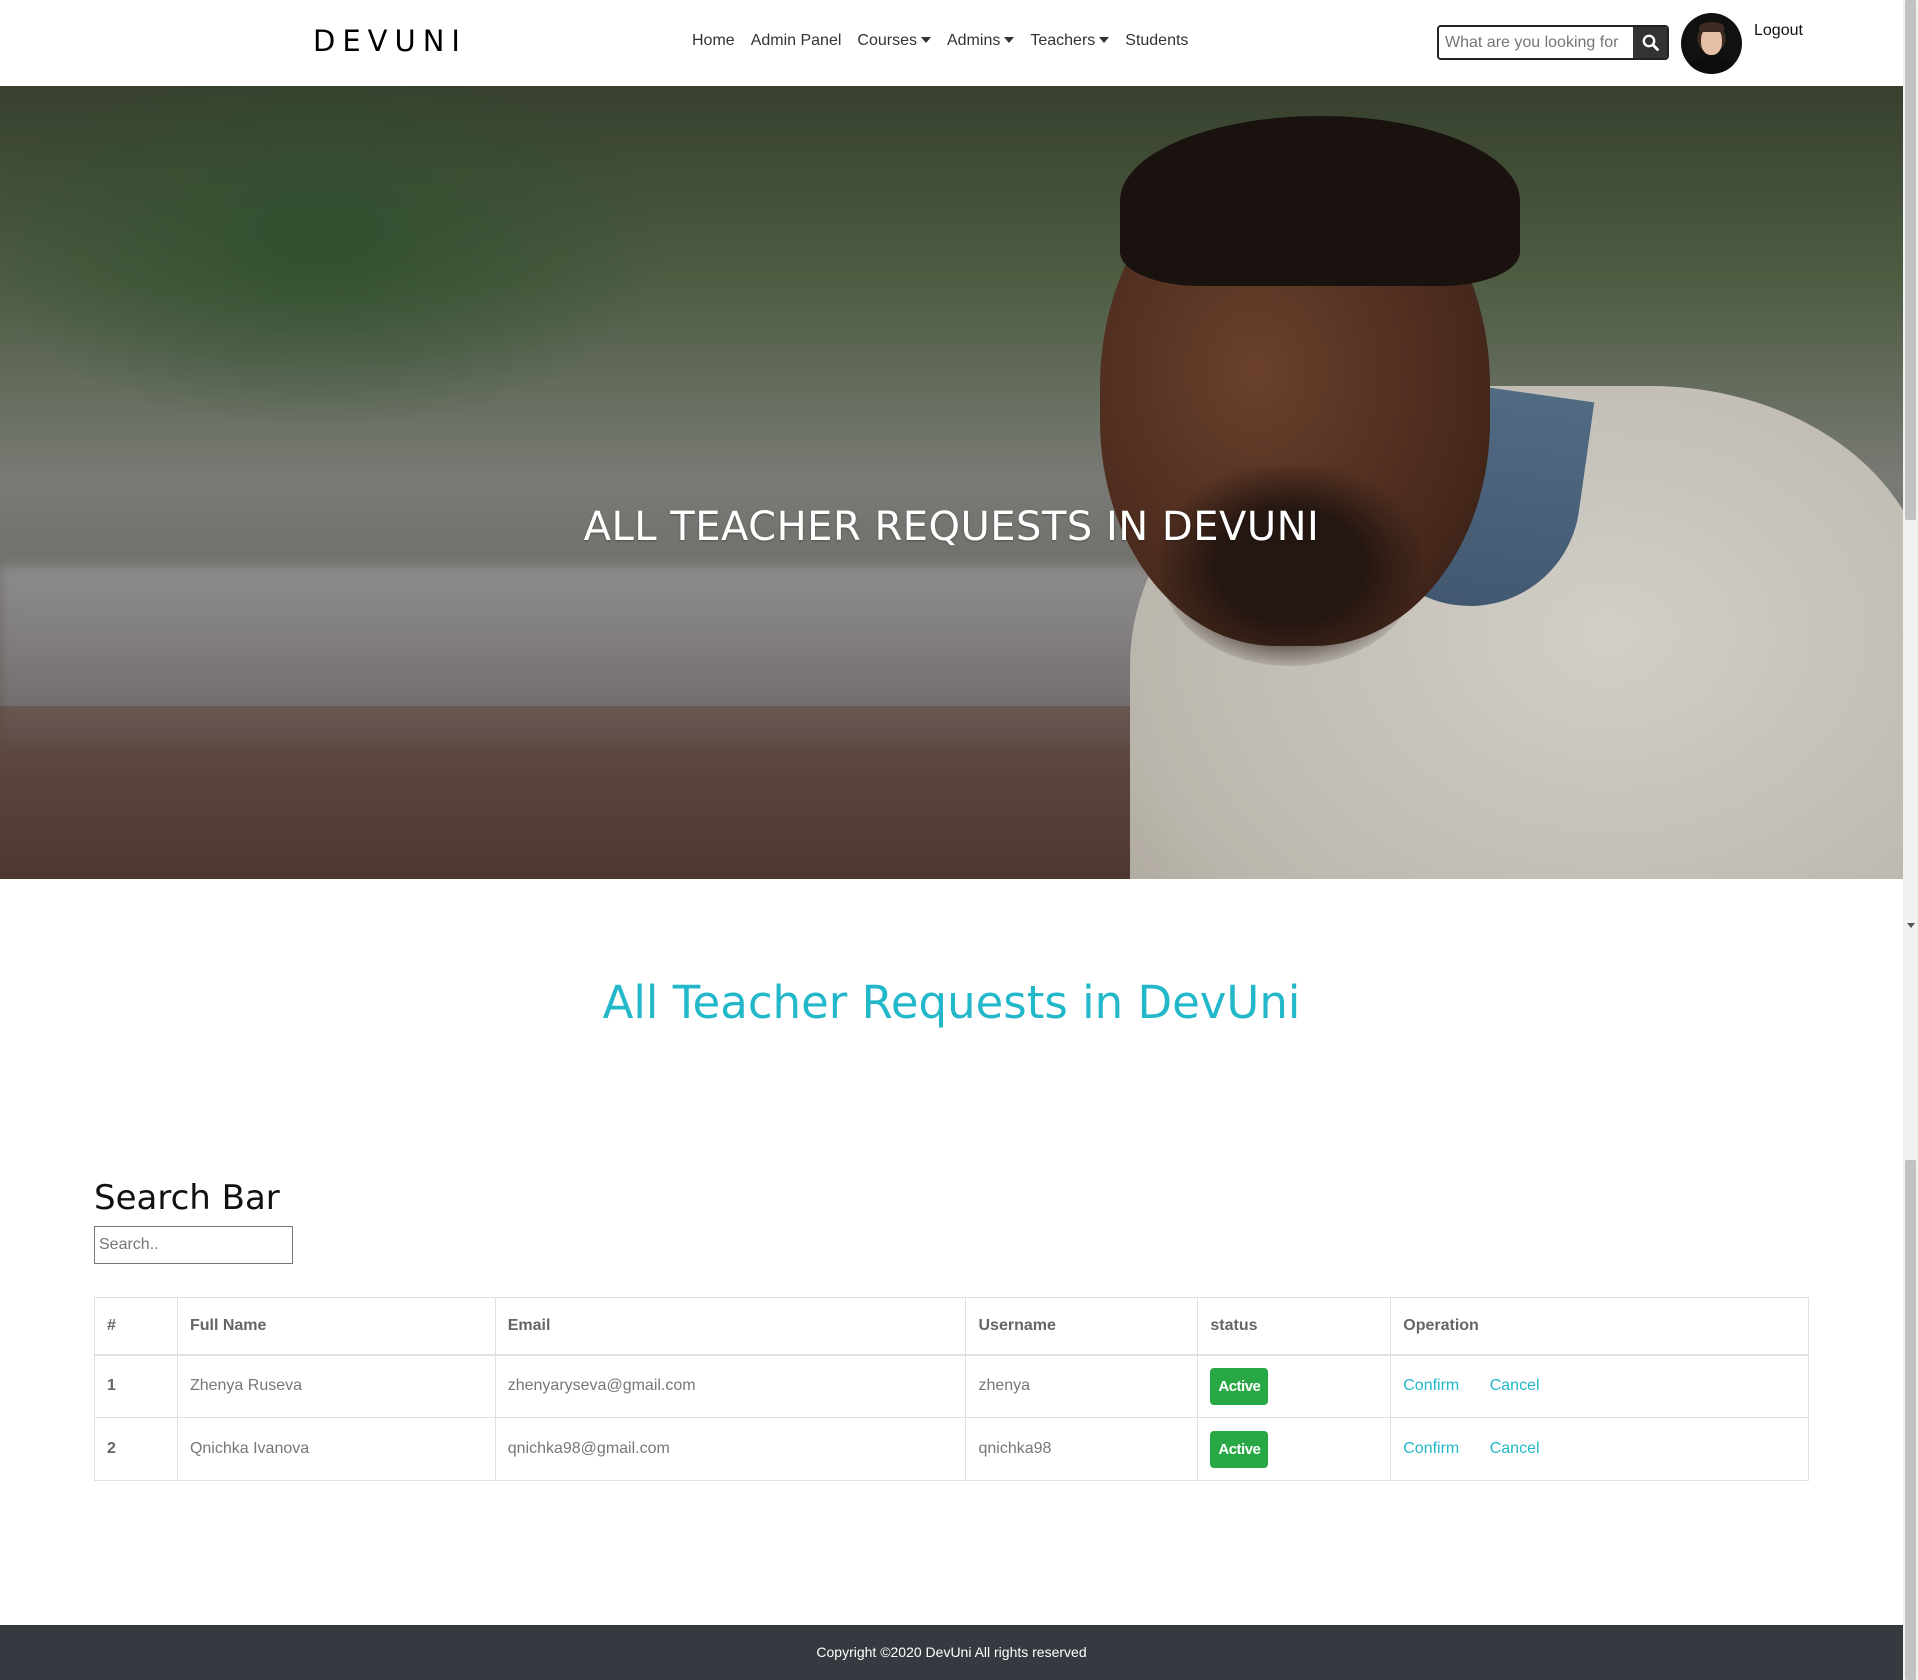 This screenshot has height=1680, width=1918. What do you see at coordinates (951, 527) in the screenshot?
I see `hero-title: ALL TEACHER REQUESTS IN DEVUNI` at bounding box center [951, 527].